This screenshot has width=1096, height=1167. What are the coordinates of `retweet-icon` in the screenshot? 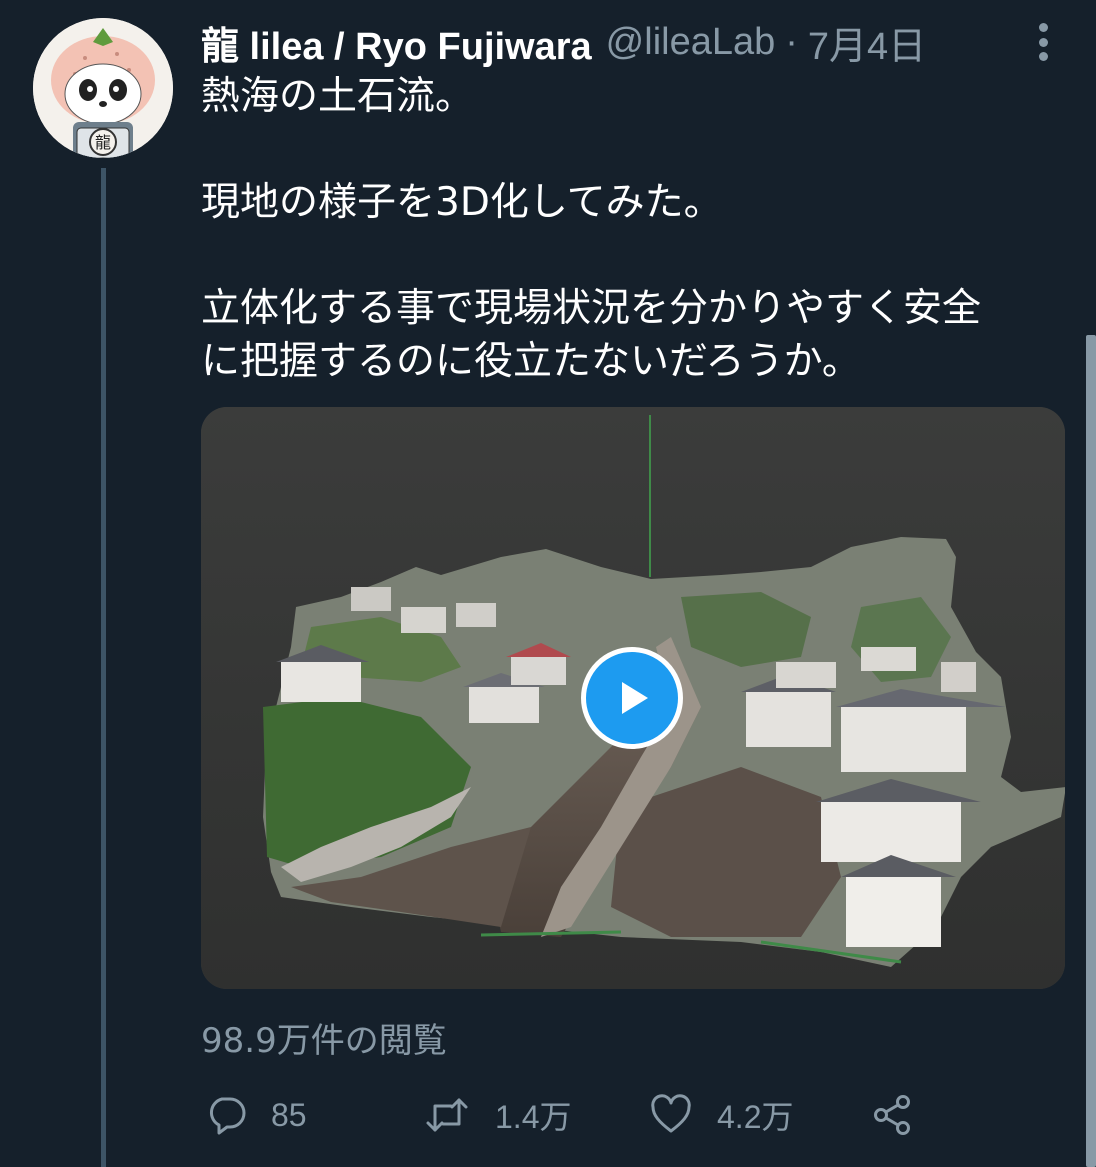 It's located at (447, 1115).